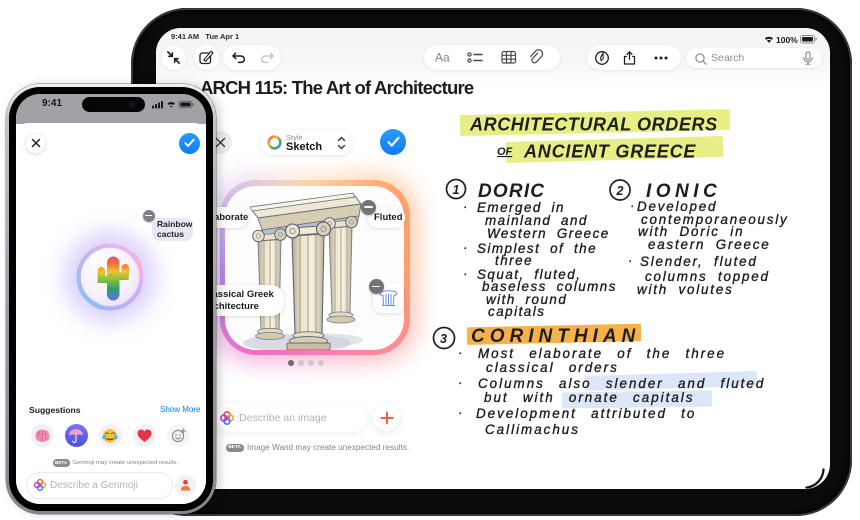 The width and height of the screenshot is (860, 520). Describe the element at coordinates (685, 289) in the screenshot. I see `svg-text: with volutes` at that location.